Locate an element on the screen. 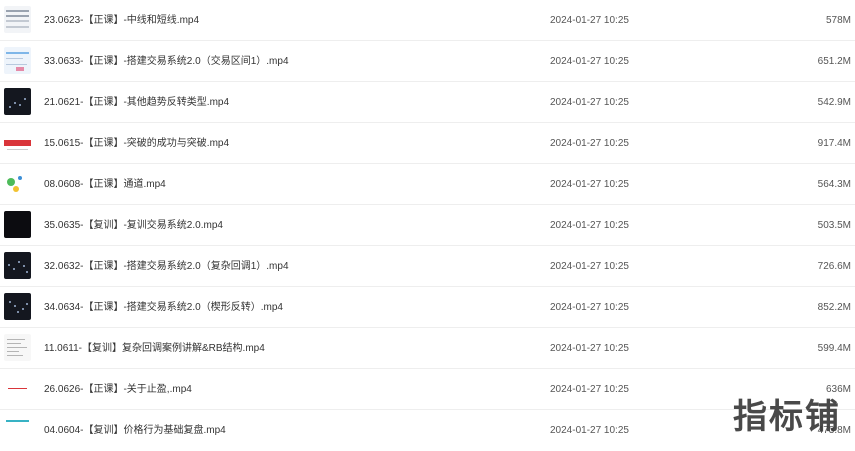  file-size: 726.6M is located at coordinates (834, 266).